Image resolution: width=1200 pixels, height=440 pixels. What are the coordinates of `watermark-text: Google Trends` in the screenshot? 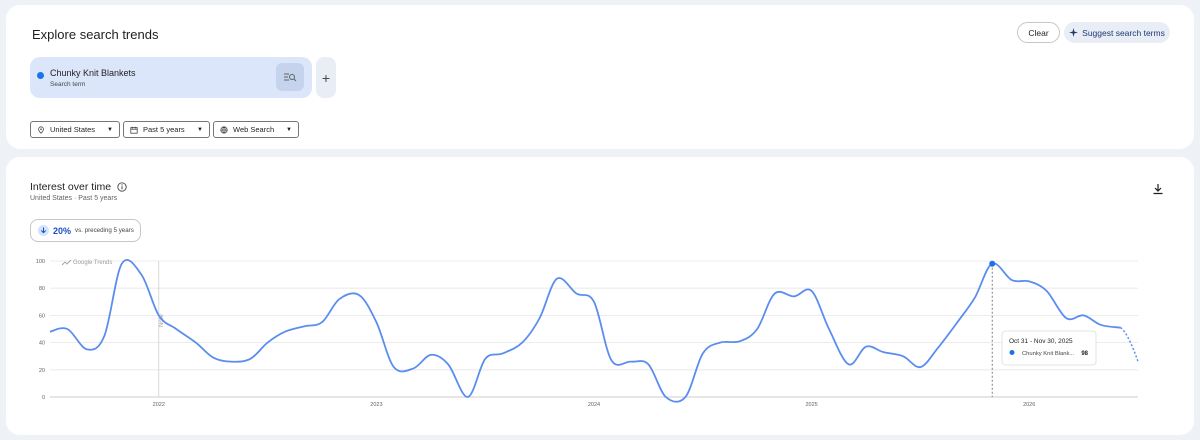 It's located at (92, 263).